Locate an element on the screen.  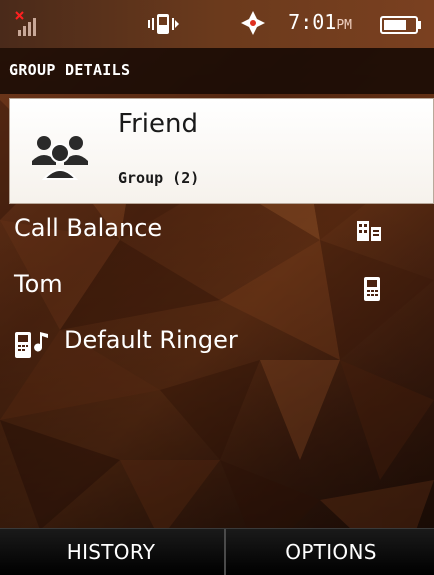
clock: 7:01PM is located at coordinates (320, 22).